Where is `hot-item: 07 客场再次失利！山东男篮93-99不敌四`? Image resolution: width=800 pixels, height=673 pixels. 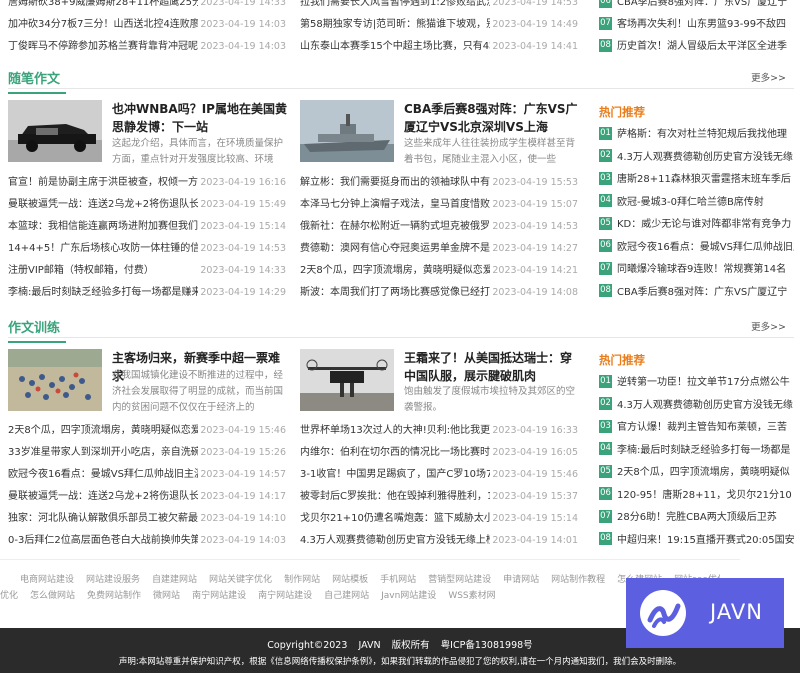
hot-item: 07 客场再次失利！山东男篮93-99不敌四 is located at coordinates (696, 25).